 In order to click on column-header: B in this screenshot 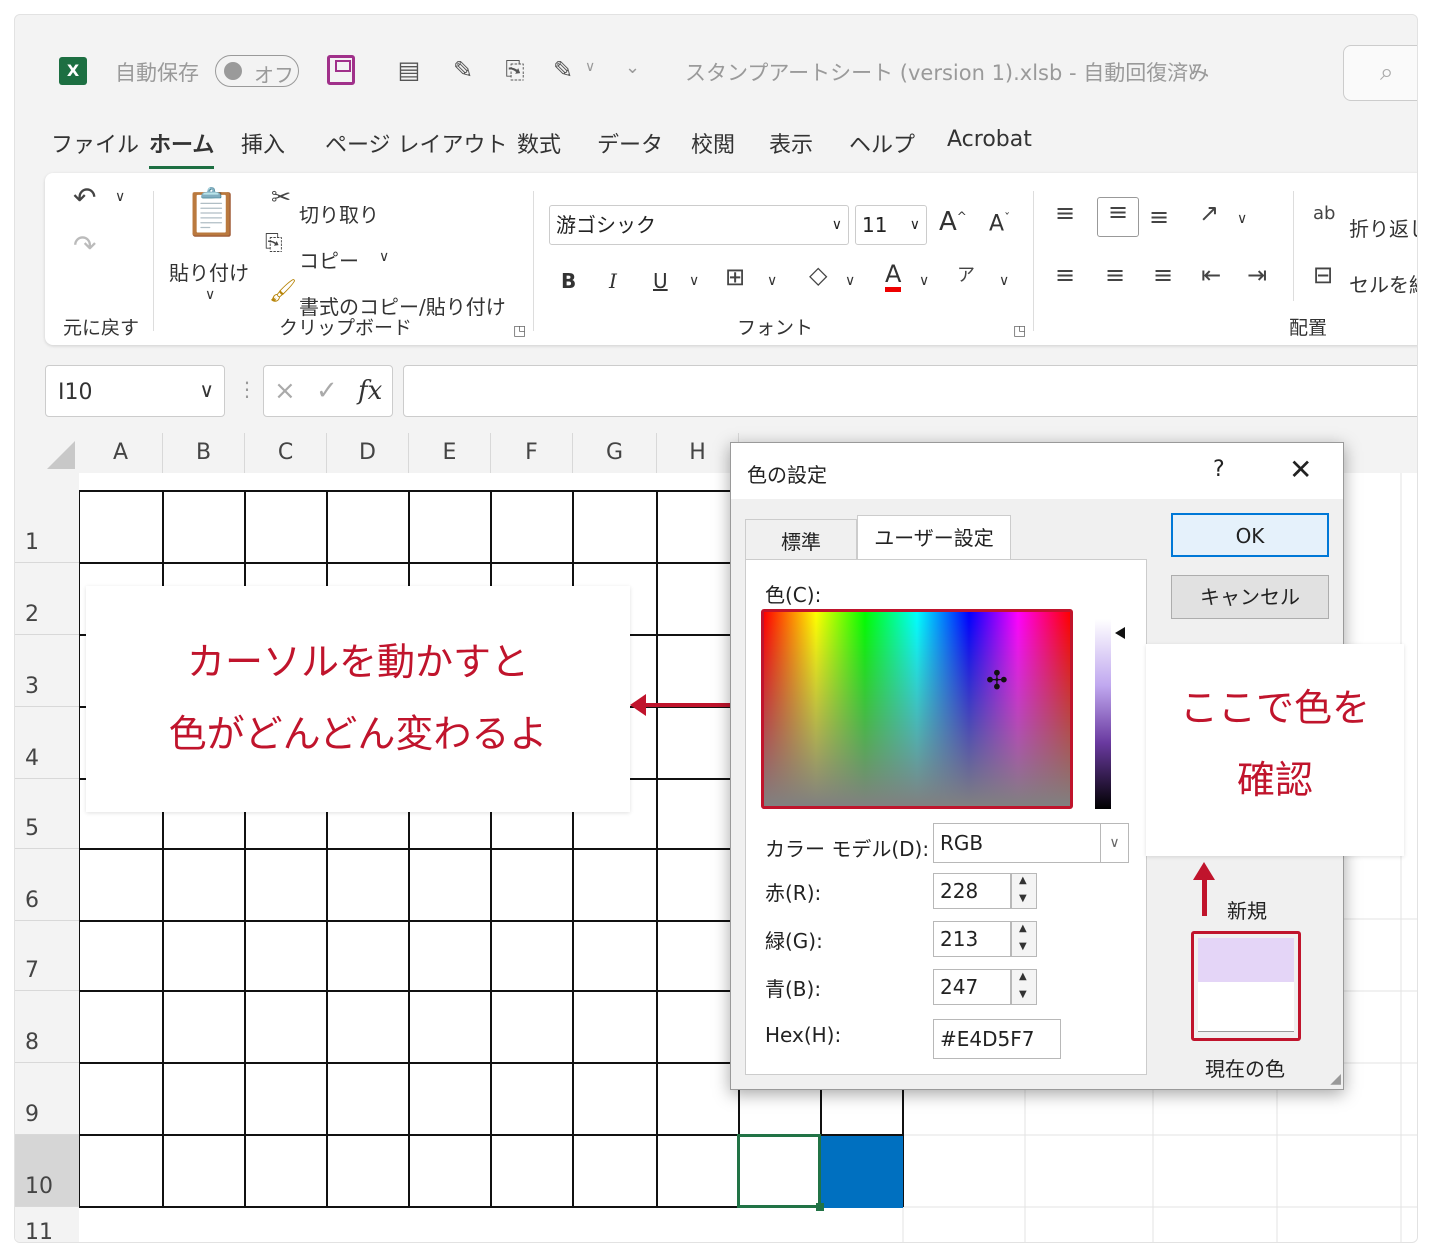, I will do `click(204, 453)`.